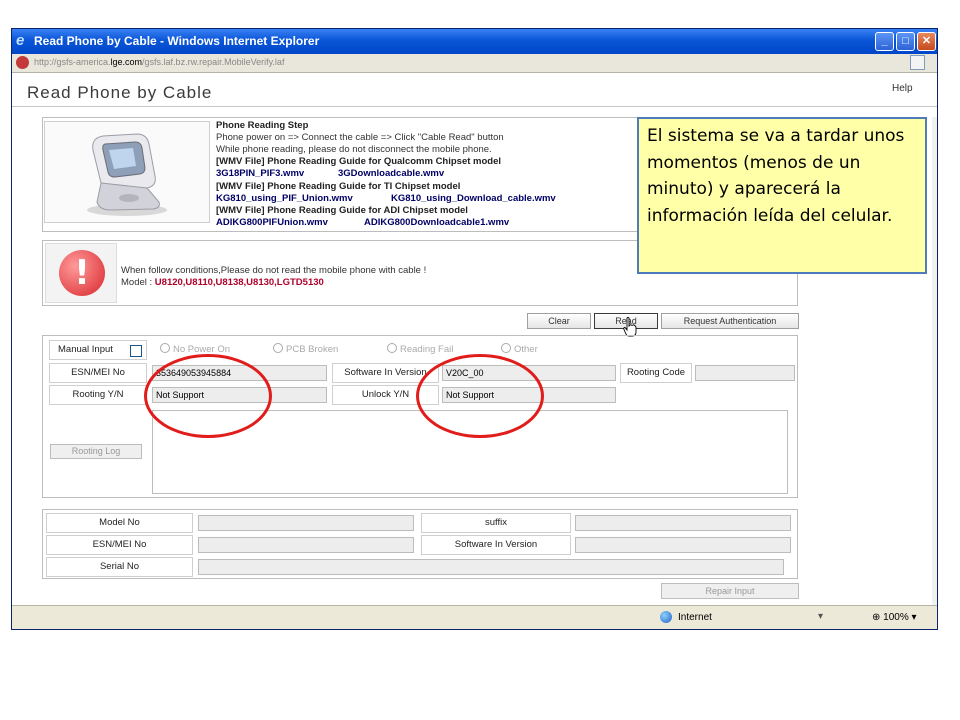 The height and width of the screenshot is (720, 960). Describe the element at coordinates (559, 321) in the screenshot. I see `clear-button: Clear` at that location.